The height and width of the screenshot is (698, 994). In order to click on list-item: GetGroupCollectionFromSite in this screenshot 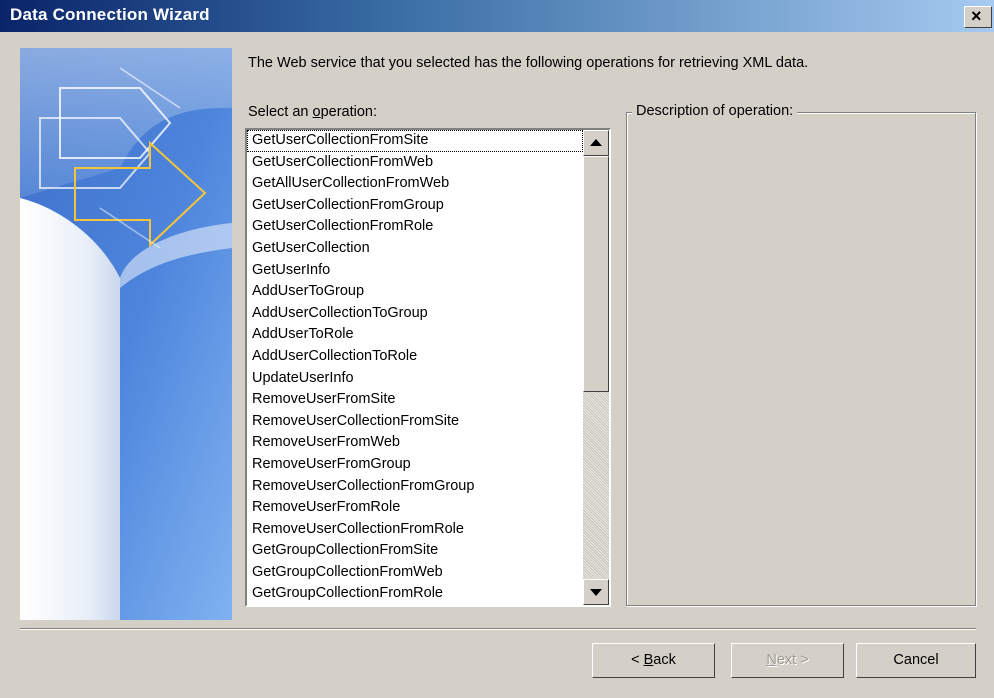, I will do `click(415, 551)`.